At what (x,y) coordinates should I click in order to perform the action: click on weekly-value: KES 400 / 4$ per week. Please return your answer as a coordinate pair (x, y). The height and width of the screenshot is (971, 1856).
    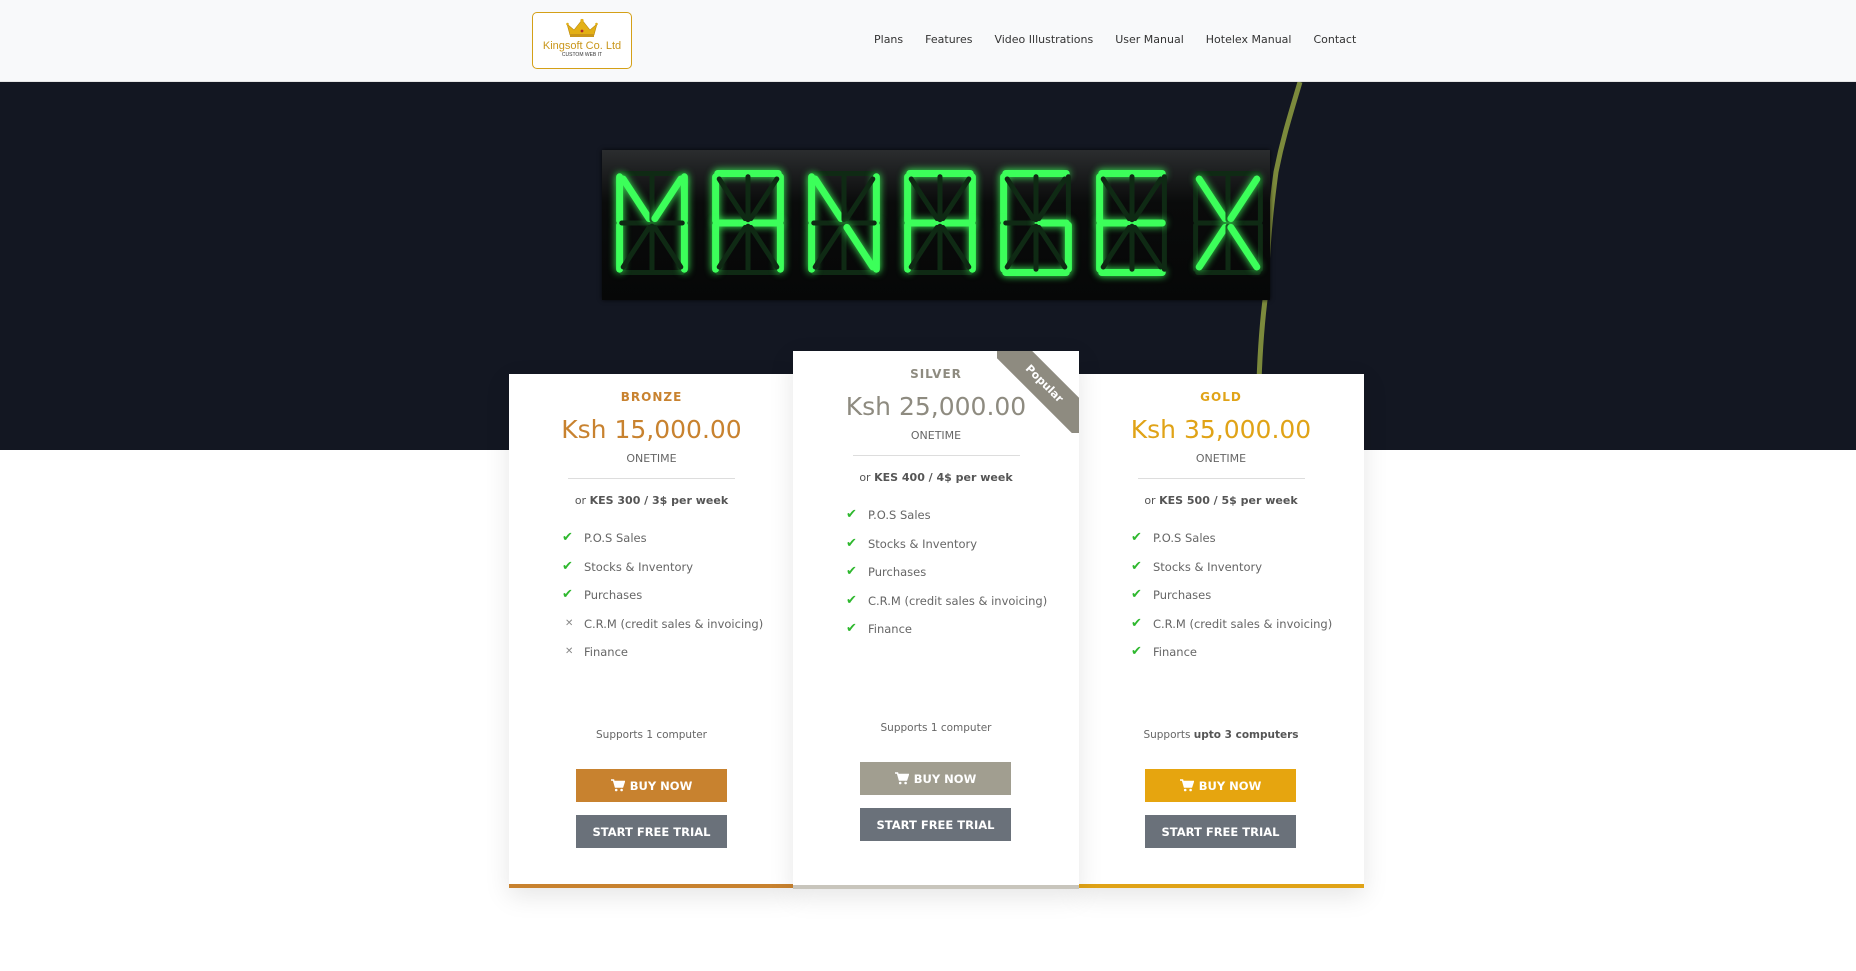
    Looking at the image, I should click on (943, 477).